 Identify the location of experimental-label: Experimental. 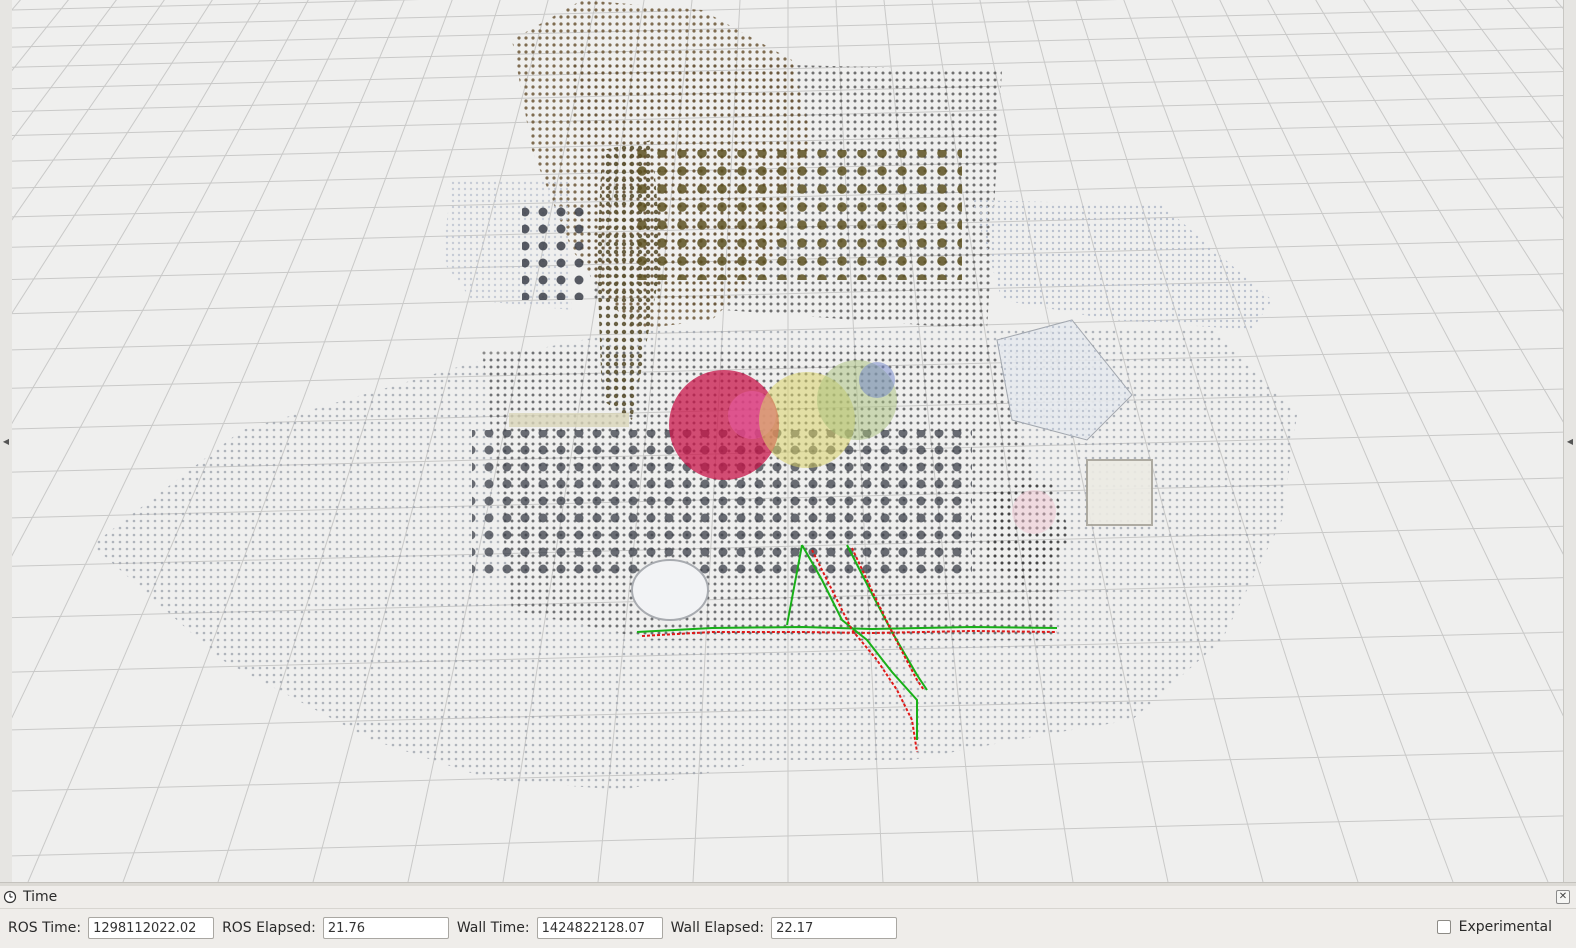
(1505, 927).